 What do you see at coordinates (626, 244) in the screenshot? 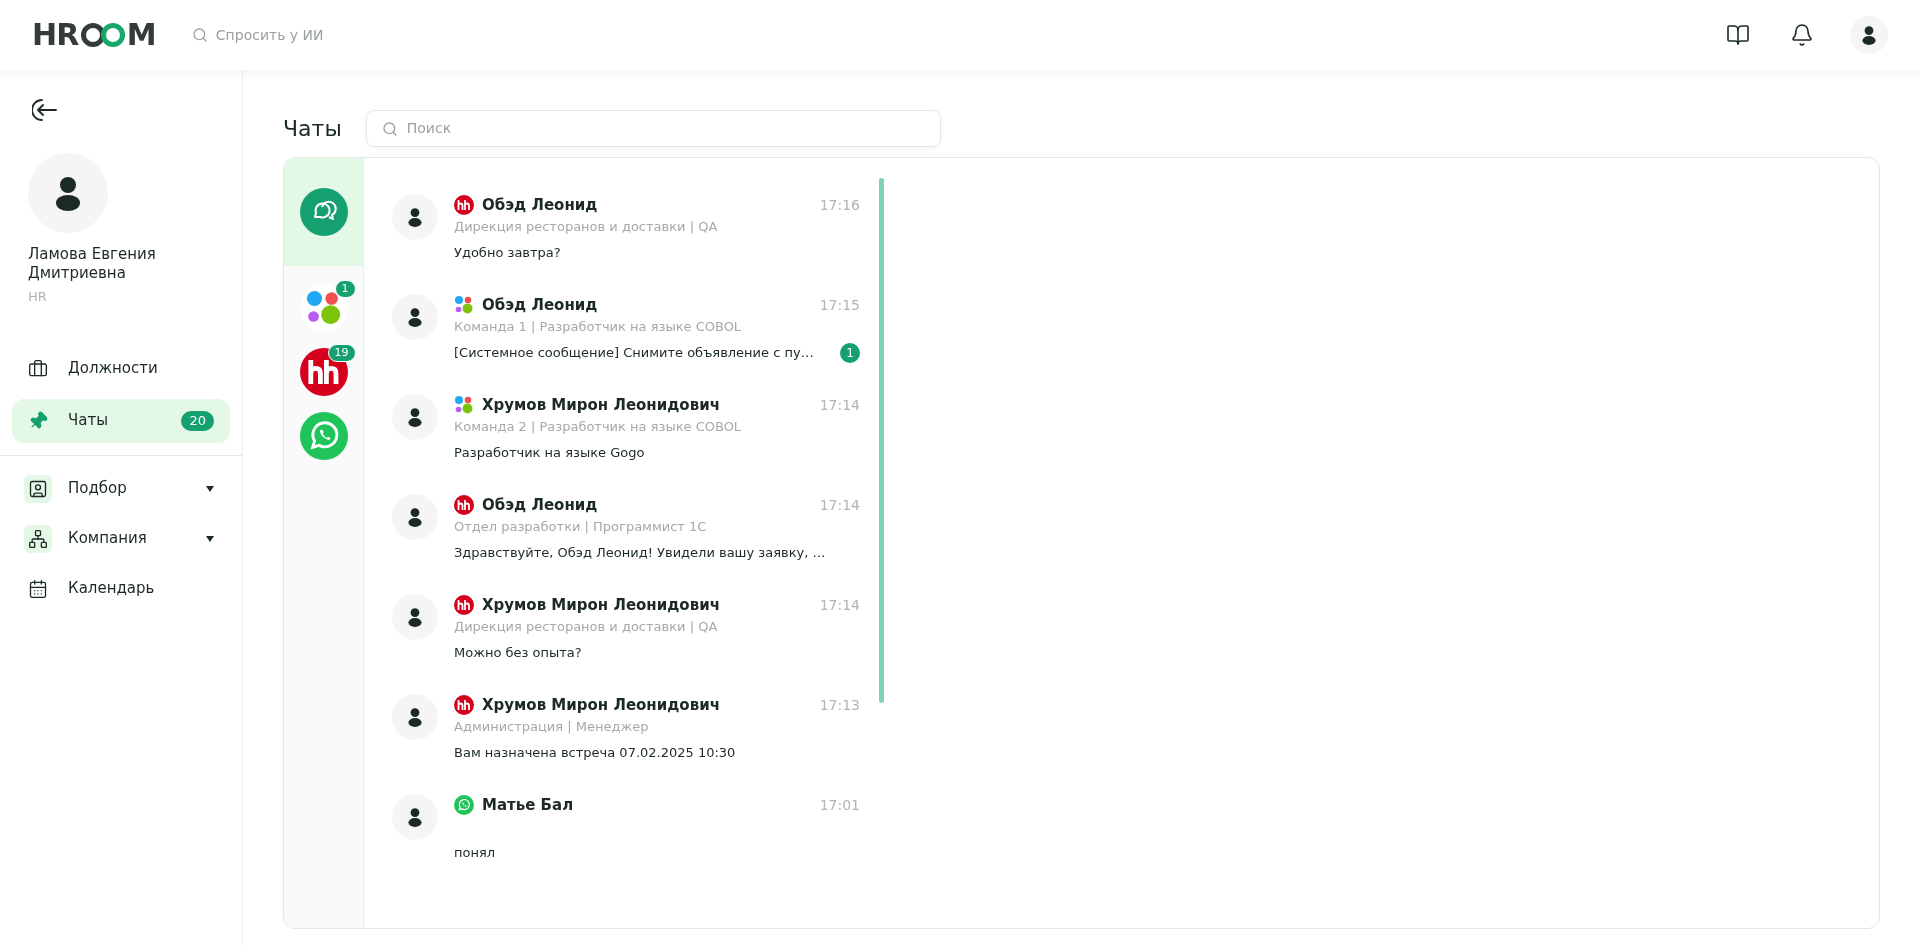
I see `chat-list-item: Обэд Леонид 17:16 Дирекция ресторанов и доставки | QA Удобно завтра?` at bounding box center [626, 244].